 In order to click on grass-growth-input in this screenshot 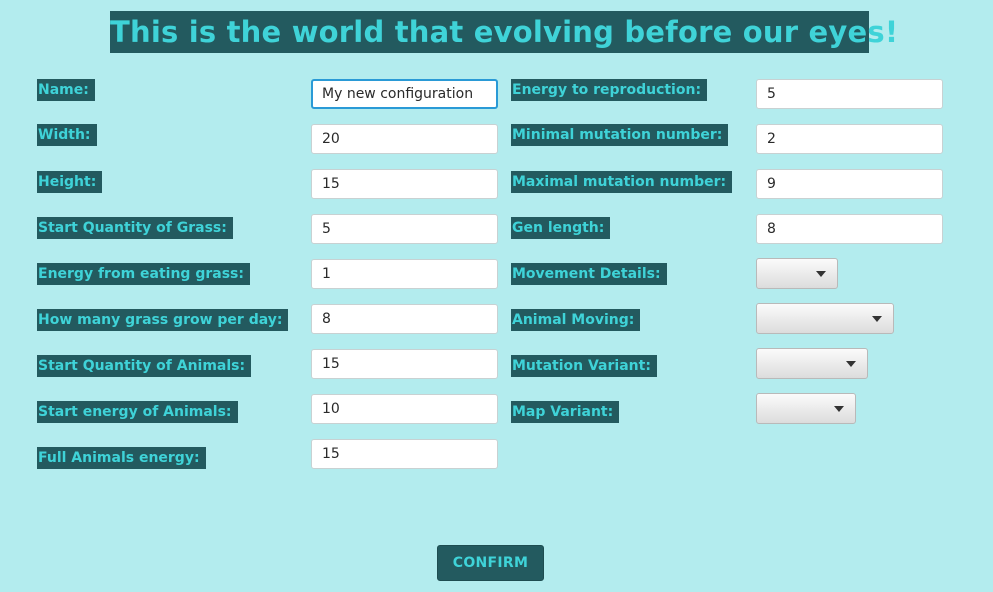, I will do `click(404, 319)`.